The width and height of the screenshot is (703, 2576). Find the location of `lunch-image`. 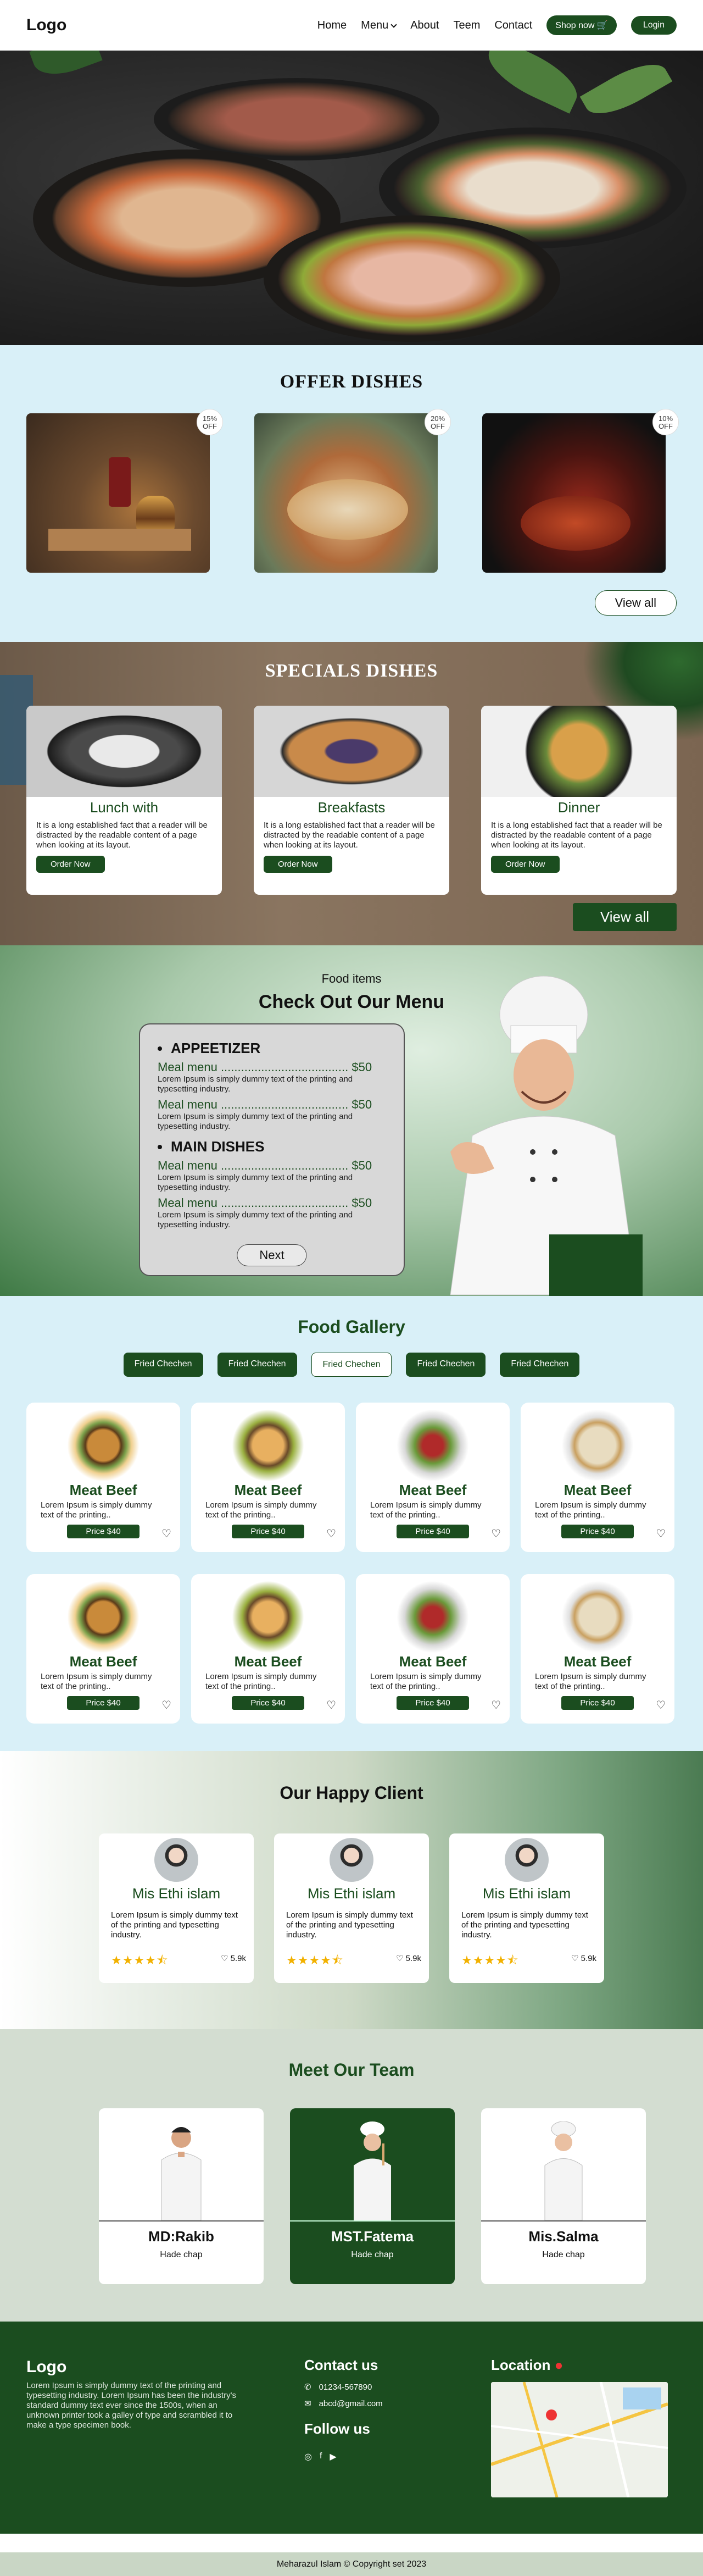

lunch-image is located at coordinates (124, 751).